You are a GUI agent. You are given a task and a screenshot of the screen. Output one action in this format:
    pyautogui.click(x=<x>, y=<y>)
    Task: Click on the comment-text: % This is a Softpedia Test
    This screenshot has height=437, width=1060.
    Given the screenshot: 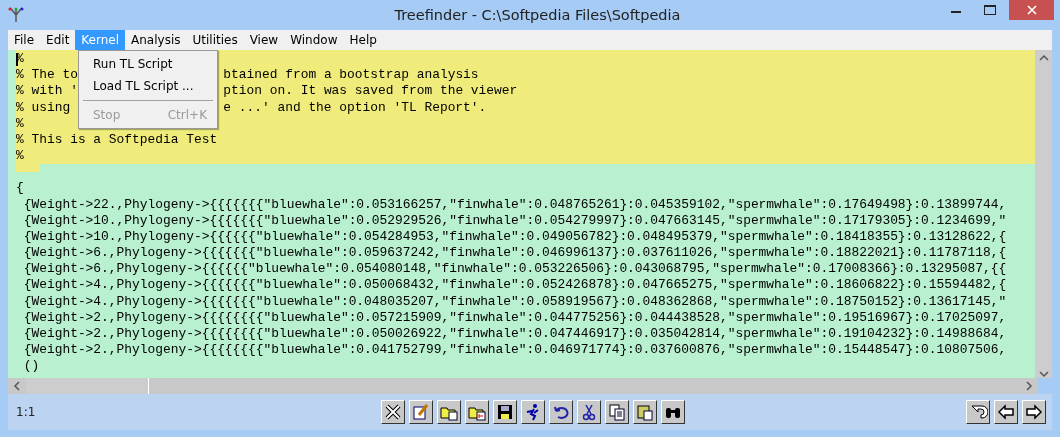 What is the action you would take?
    pyautogui.click(x=117, y=140)
    